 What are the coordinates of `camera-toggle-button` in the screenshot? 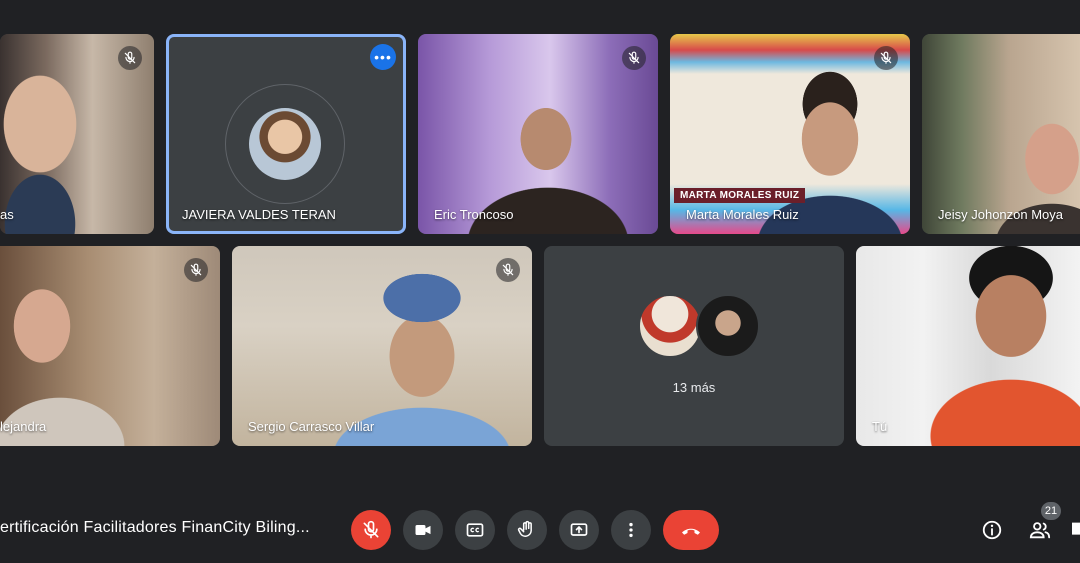 It's located at (423, 530).